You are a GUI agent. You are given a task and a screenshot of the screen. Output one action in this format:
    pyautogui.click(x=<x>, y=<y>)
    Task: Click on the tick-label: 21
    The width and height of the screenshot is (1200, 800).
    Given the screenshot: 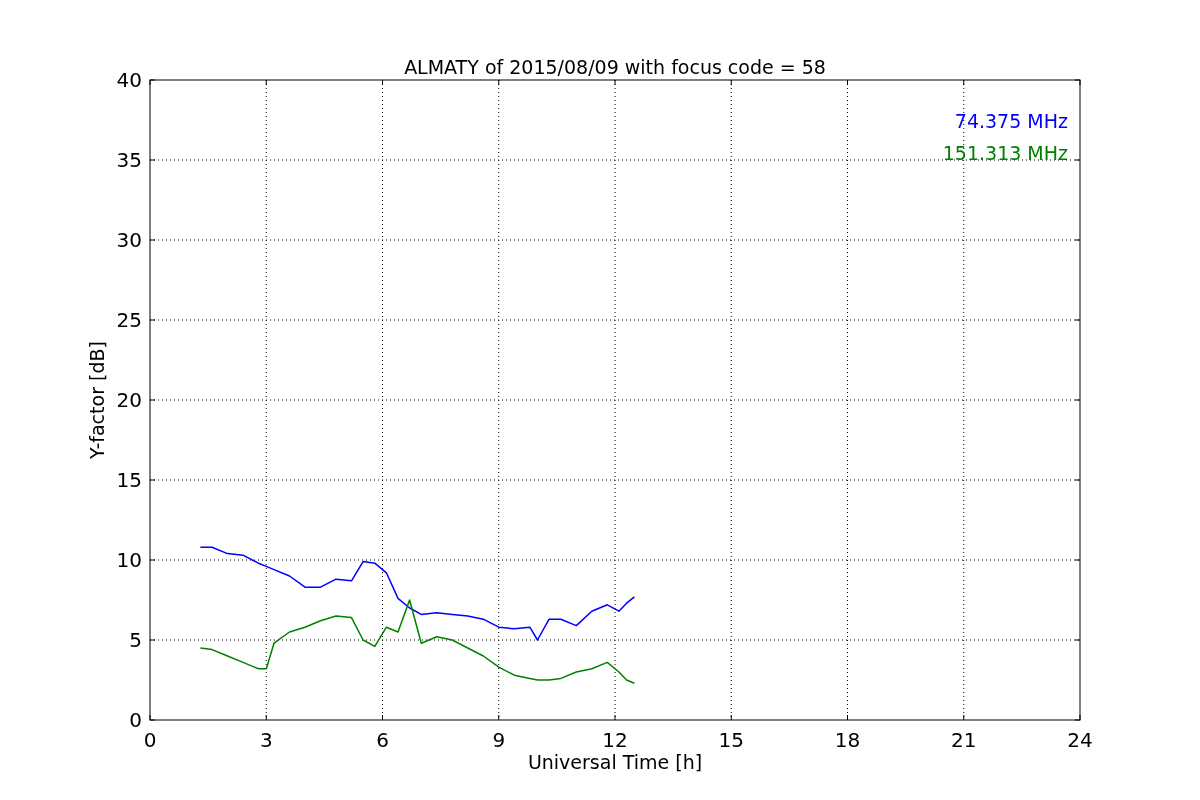 What is the action you would take?
    pyautogui.click(x=964, y=740)
    